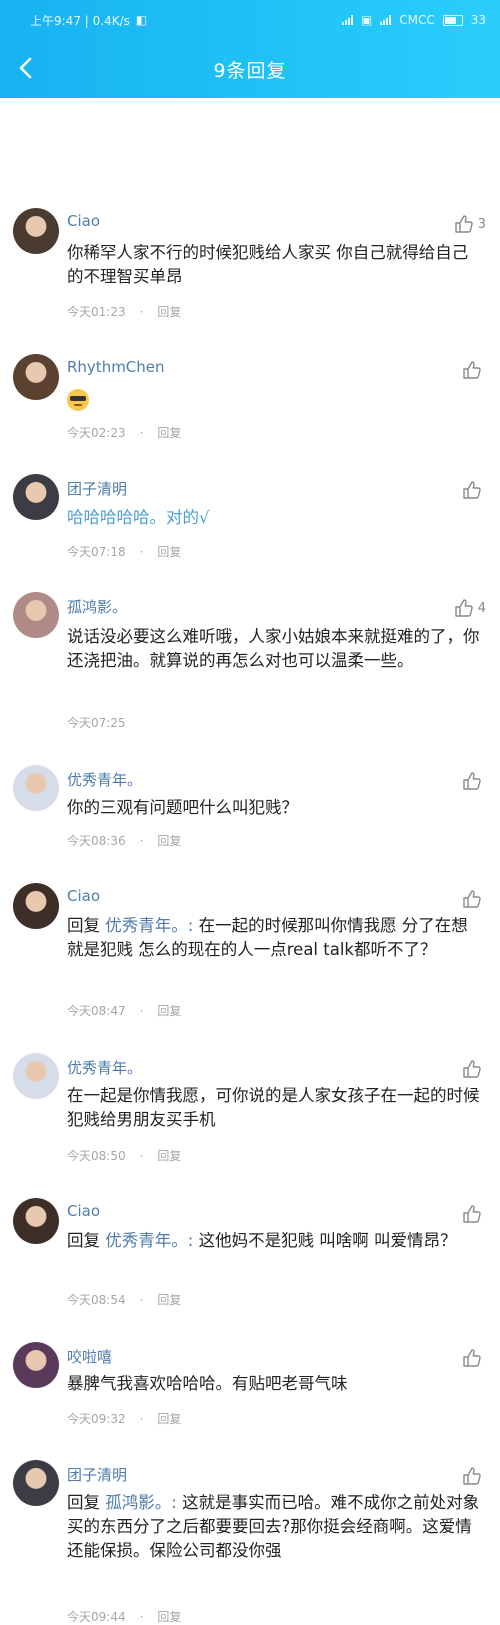 The image size is (500, 1625). I want to click on comment-body: 暴脾气我喜欢哈哈哈。有贴吧老哥气味, so click(207, 1383).